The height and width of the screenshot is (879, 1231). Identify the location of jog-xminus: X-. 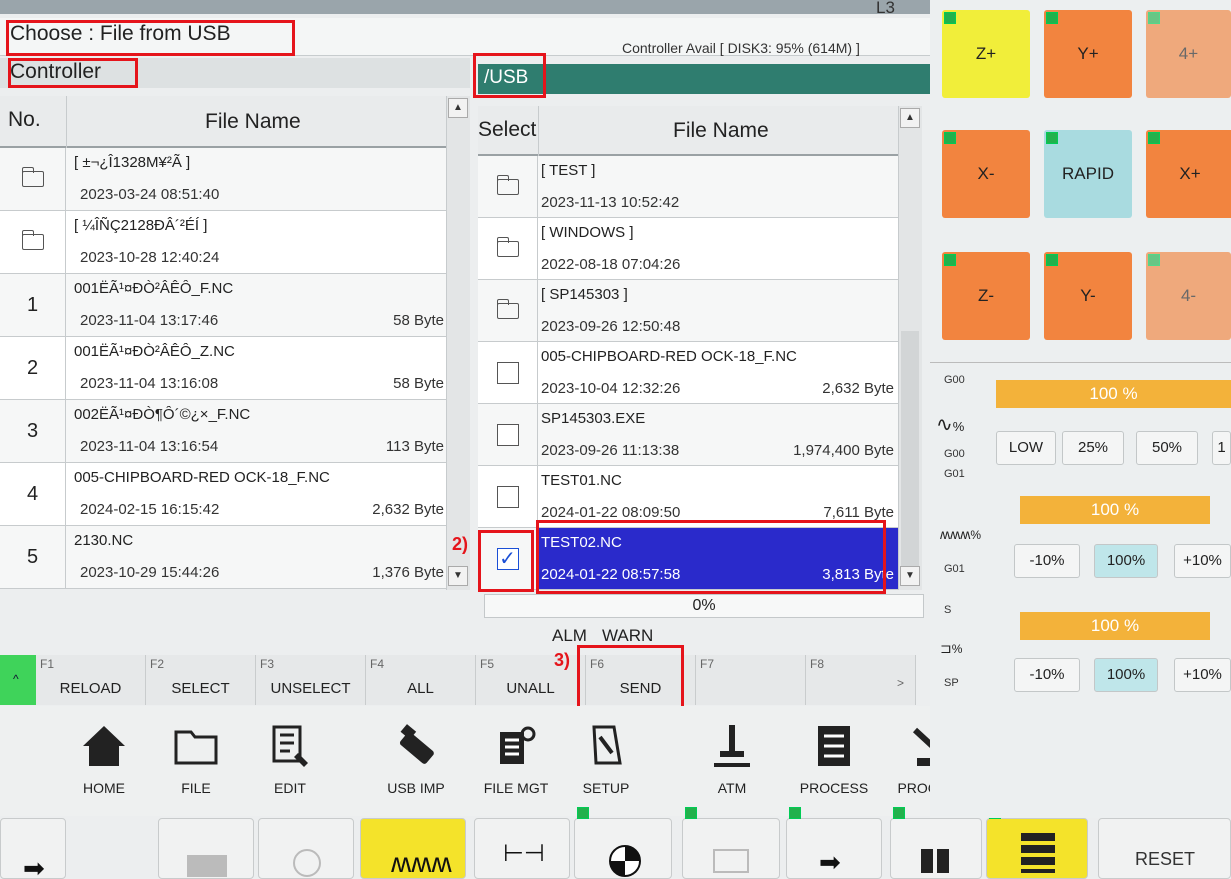
(986, 174).